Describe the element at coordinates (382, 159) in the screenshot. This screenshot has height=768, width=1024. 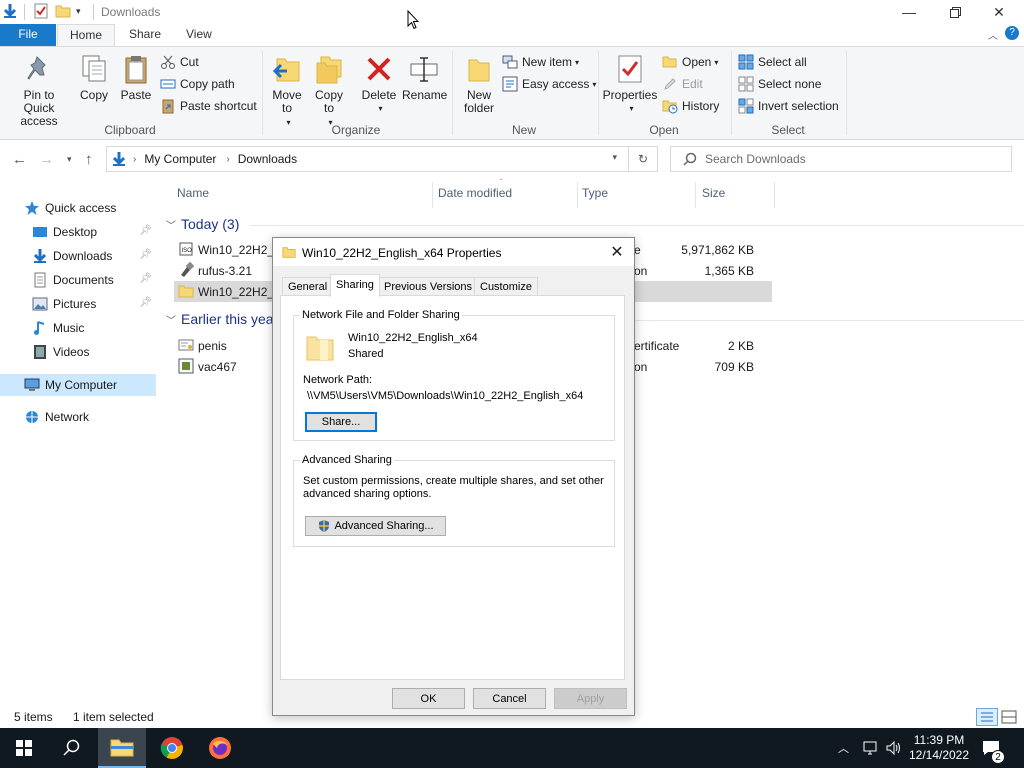
I see `address-bar: › My Computer › Downloads ▾` at that location.